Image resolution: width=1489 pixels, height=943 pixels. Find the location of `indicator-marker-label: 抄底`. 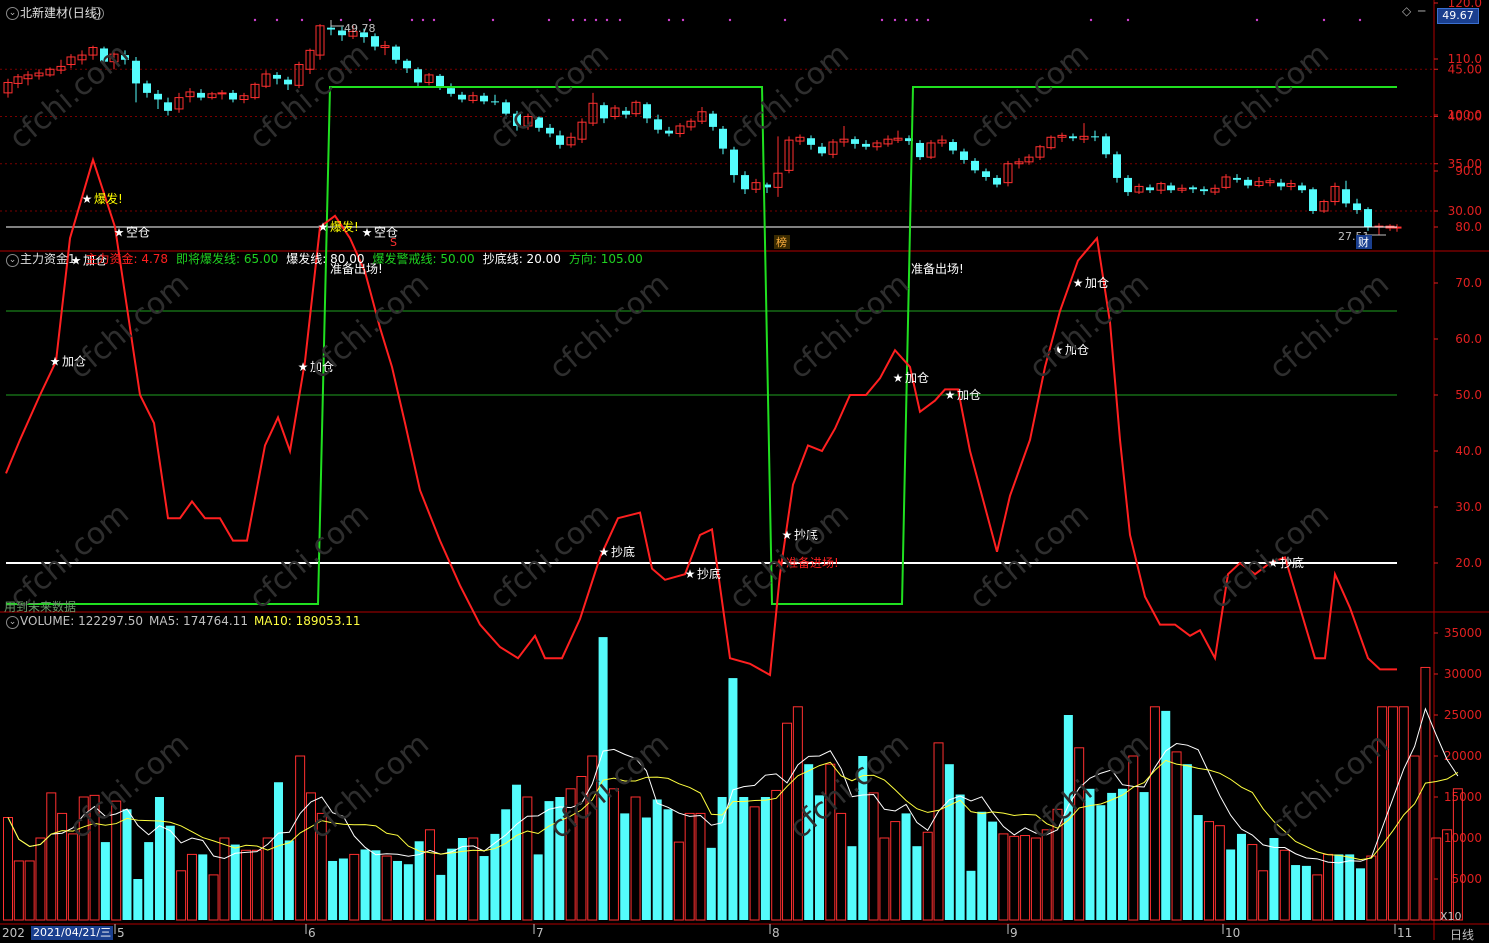

indicator-marker-label: 抄底 is located at coordinates (709, 573).